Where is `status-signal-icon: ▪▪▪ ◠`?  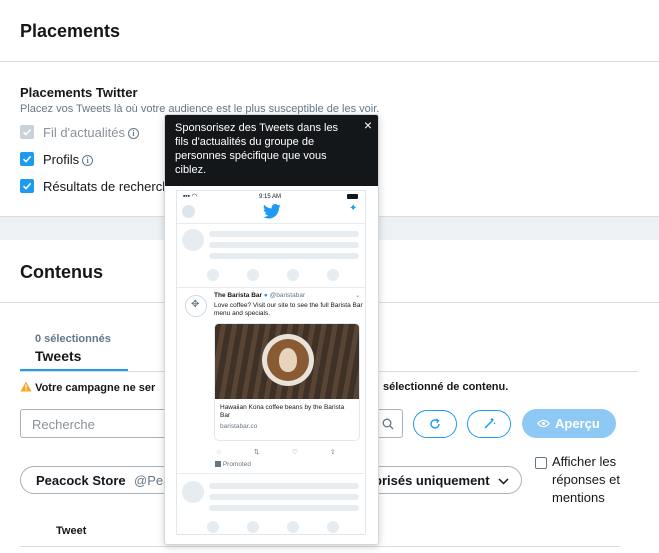 status-signal-icon: ▪▪▪ ◠ is located at coordinates (190, 196).